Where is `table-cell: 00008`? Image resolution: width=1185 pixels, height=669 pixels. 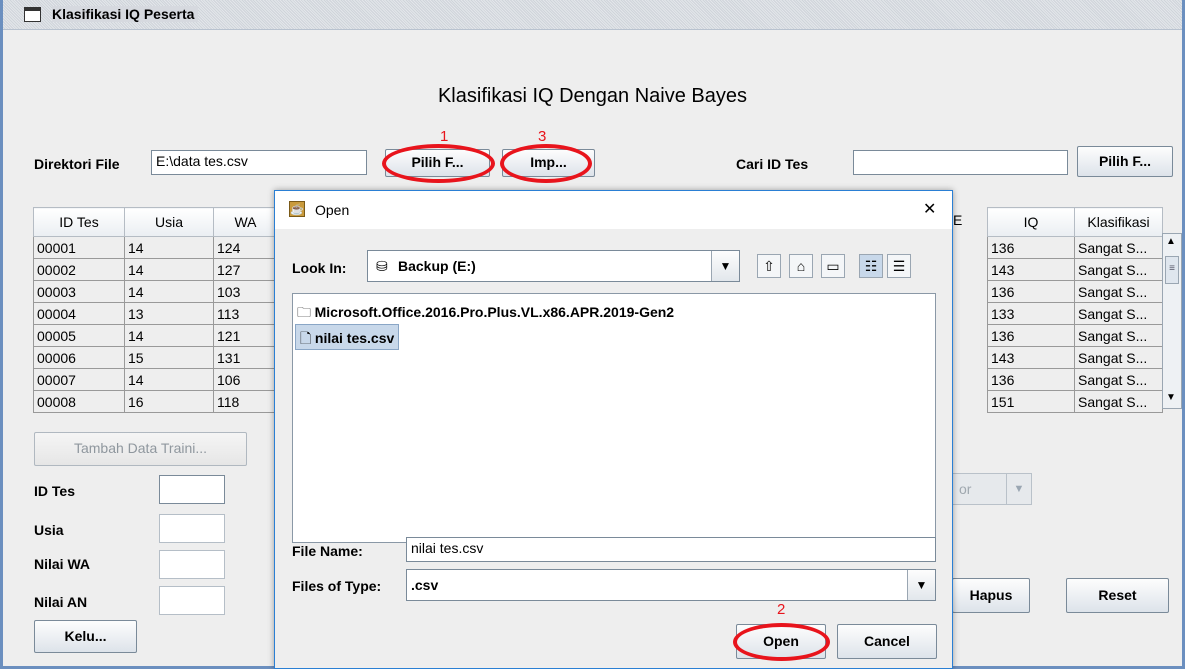 table-cell: 00008 is located at coordinates (79, 401).